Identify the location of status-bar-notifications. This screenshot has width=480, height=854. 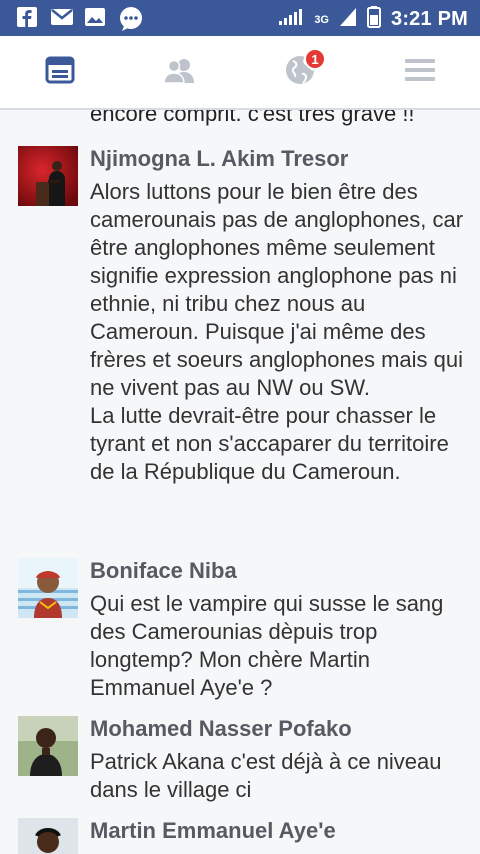
(79, 18).